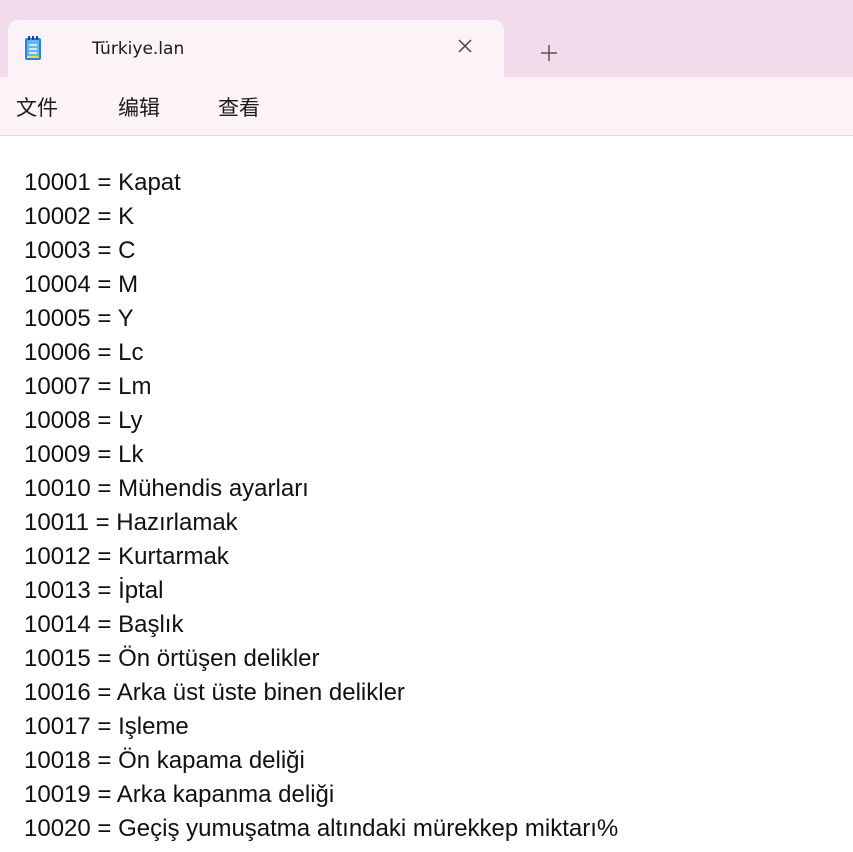 The image size is (853, 852). Describe the element at coordinates (33, 48) in the screenshot. I see `notepad-icon` at that location.